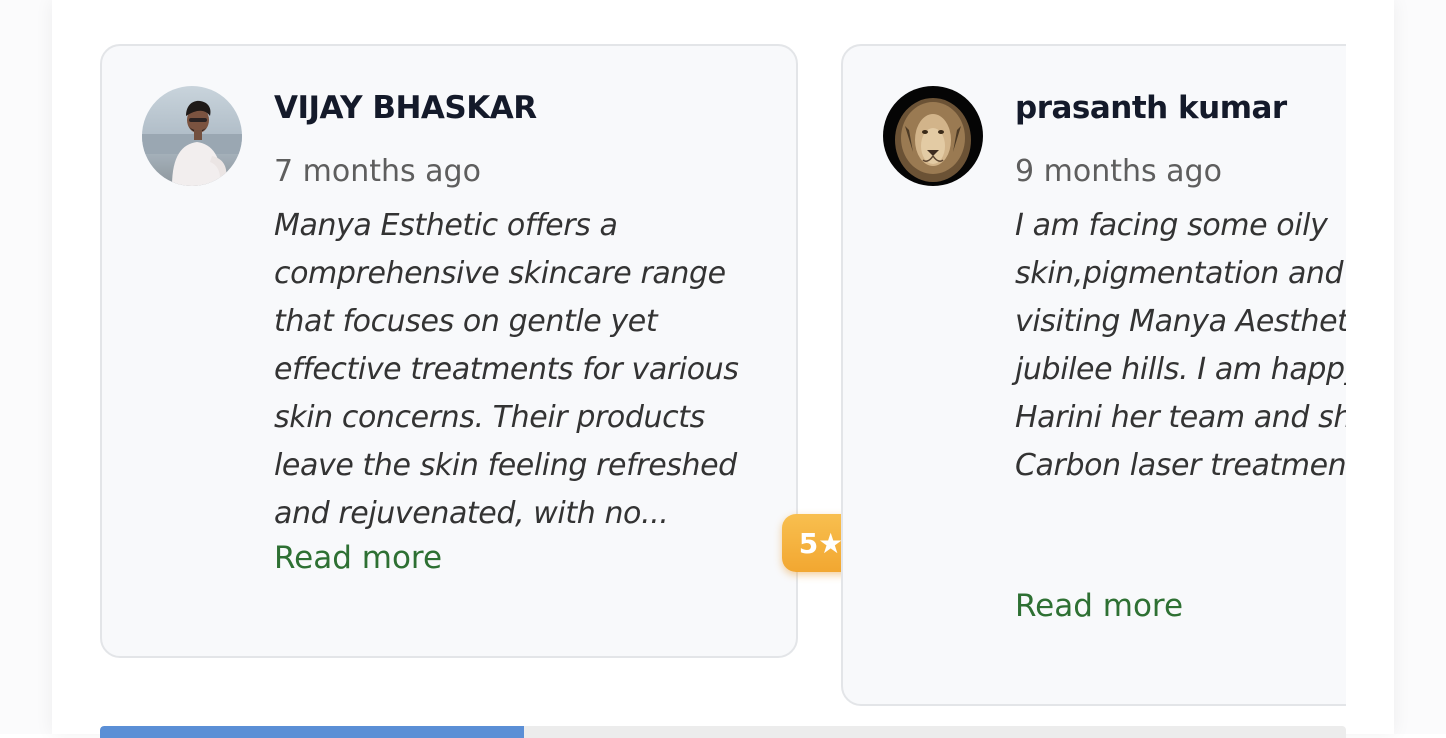 The width and height of the screenshot is (1446, 738). I want to click on carousel-progress-track, so click(723, 732).